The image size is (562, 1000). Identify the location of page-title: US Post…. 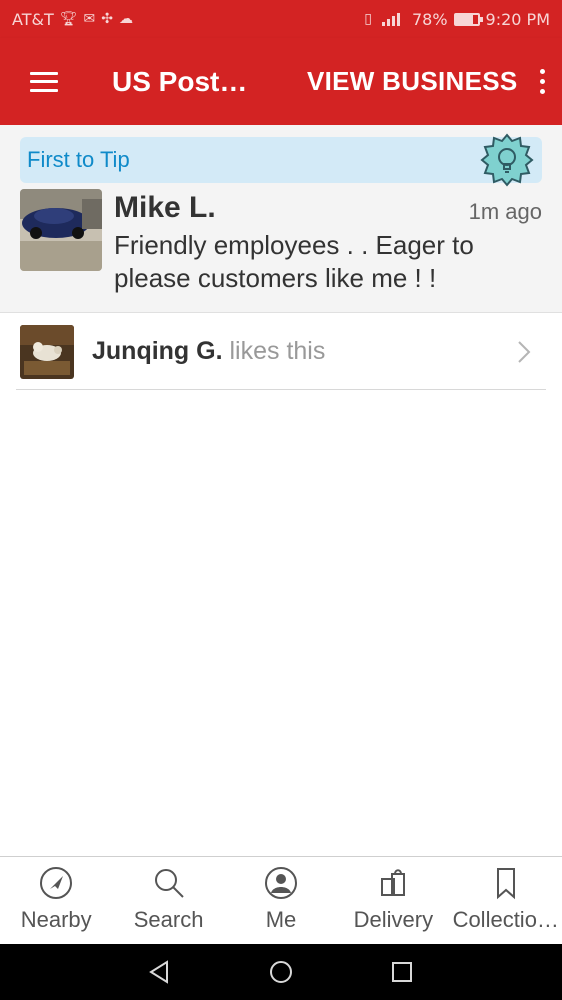
(180, 81).